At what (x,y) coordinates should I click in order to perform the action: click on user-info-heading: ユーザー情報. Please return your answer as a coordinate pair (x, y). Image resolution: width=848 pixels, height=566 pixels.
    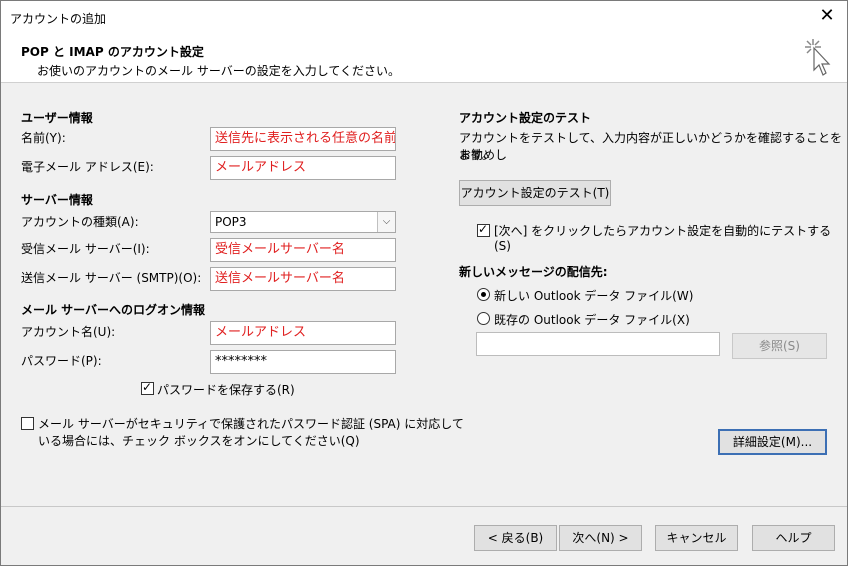
    Looking at the image, I should click on (57, 118).